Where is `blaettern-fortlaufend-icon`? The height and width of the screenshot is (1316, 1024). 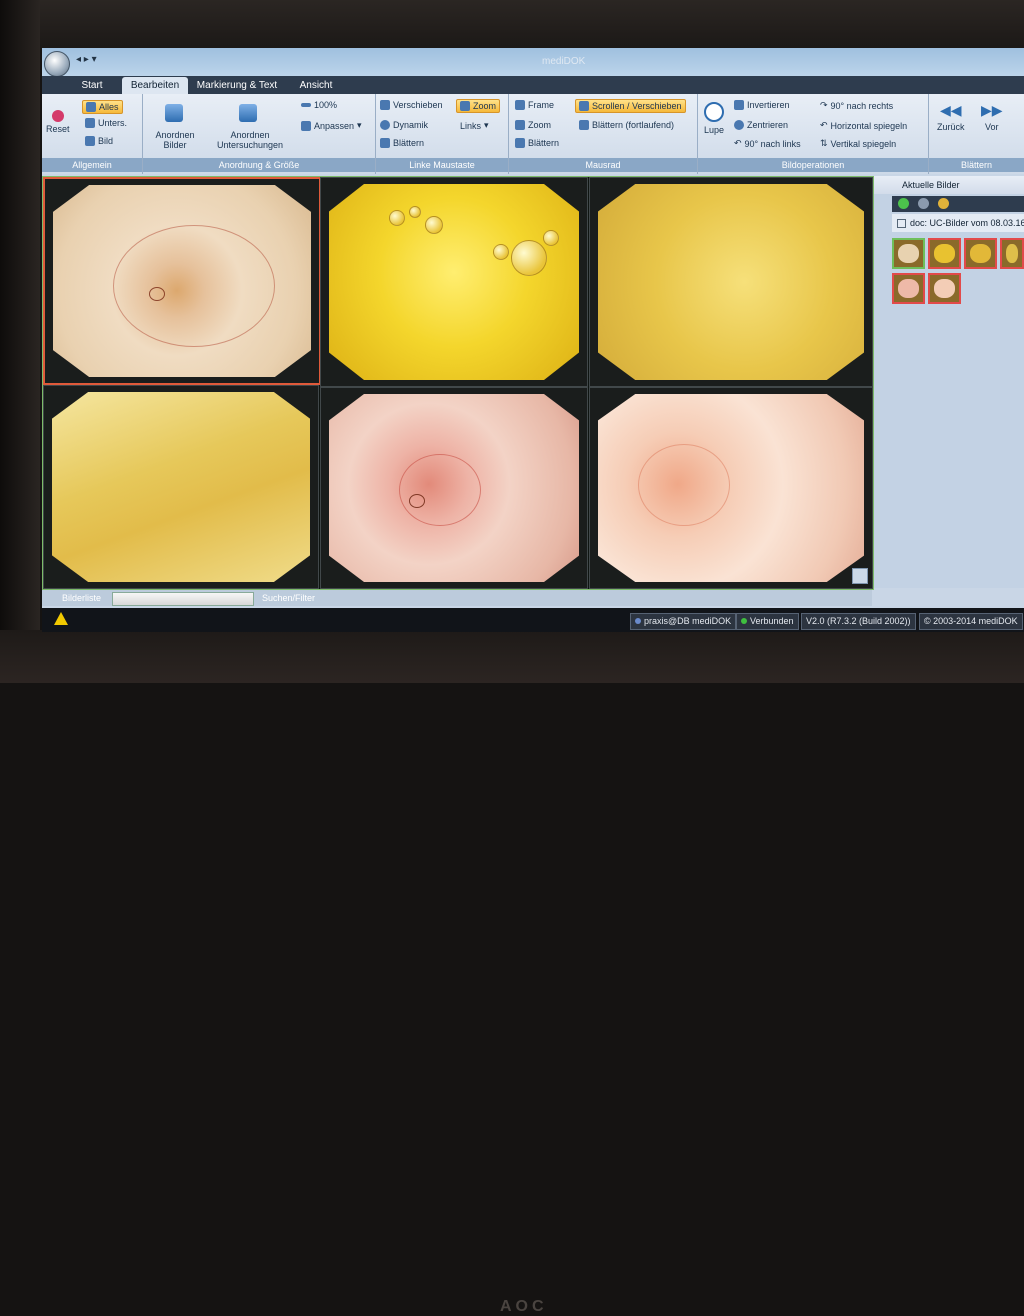
blaettern-fortlaufend-icon is located at coordinates (584, 125).